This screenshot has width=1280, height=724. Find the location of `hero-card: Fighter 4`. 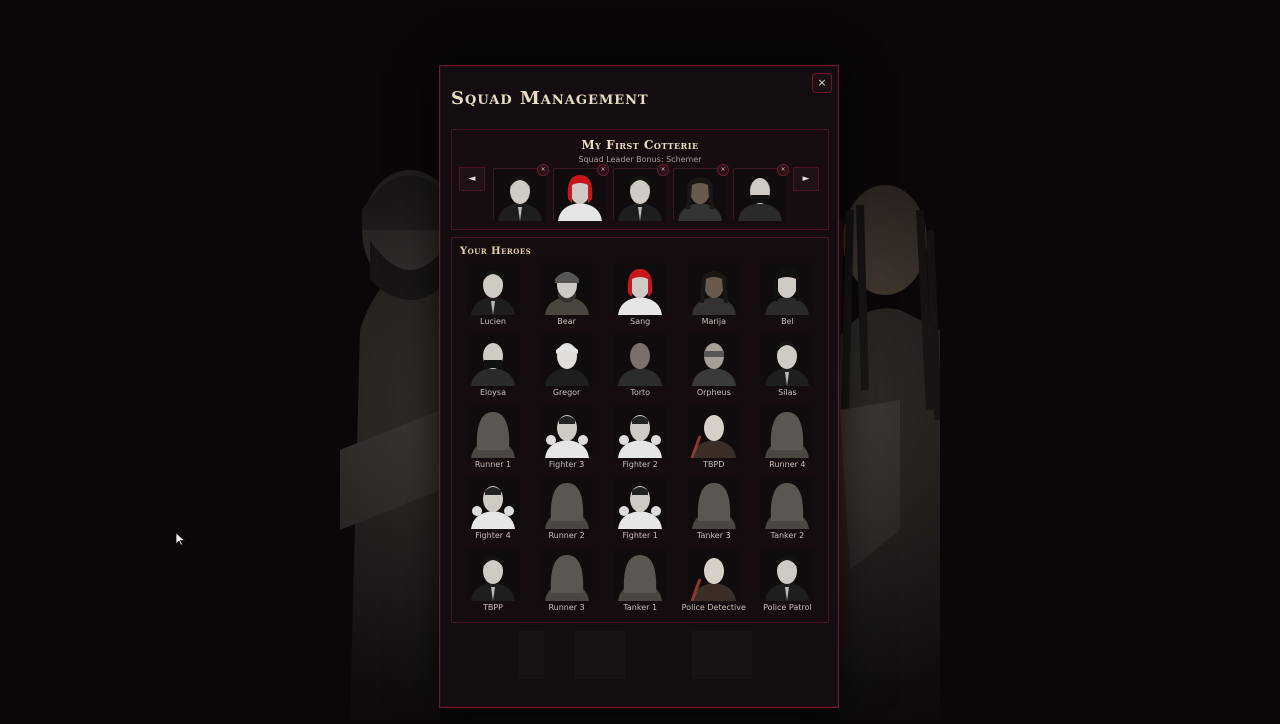

hero-card: Fighter 4 is located at coordinates (493, 508).